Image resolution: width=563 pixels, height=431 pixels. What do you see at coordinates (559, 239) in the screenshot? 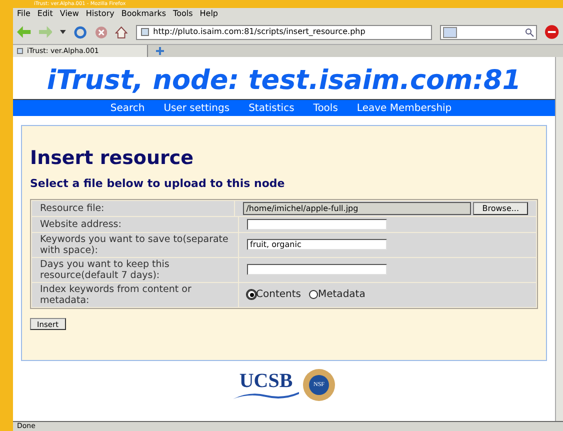
I see `scrollbar` at bounding box center [559, 239].